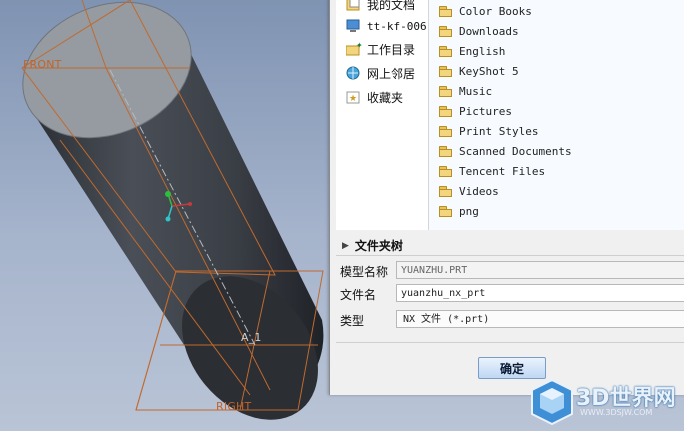 Image resolution: width=684 pixels, height=431 pixels. What do you see at coordinates (540, 293) in the screenshot?
I see `file-name-input: yuanzhu_nx_prt` at bounding box center [540, 293].